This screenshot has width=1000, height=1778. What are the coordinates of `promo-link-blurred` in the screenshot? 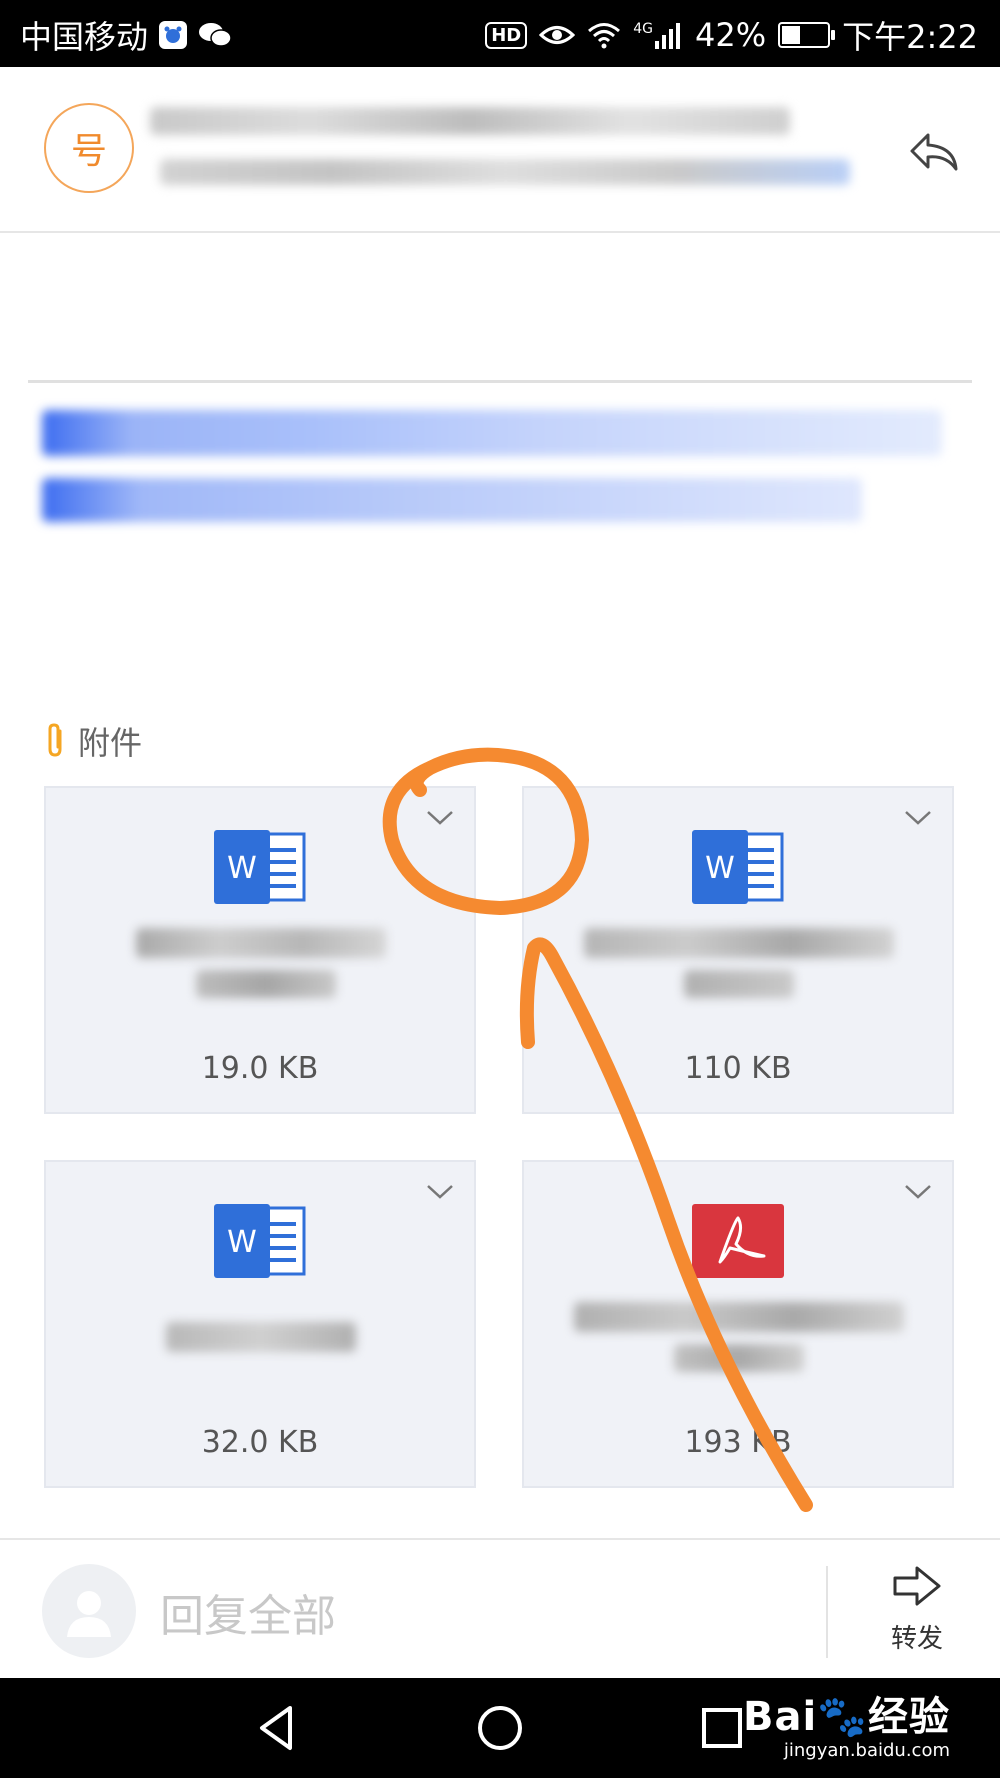 It's located at (492, 433).